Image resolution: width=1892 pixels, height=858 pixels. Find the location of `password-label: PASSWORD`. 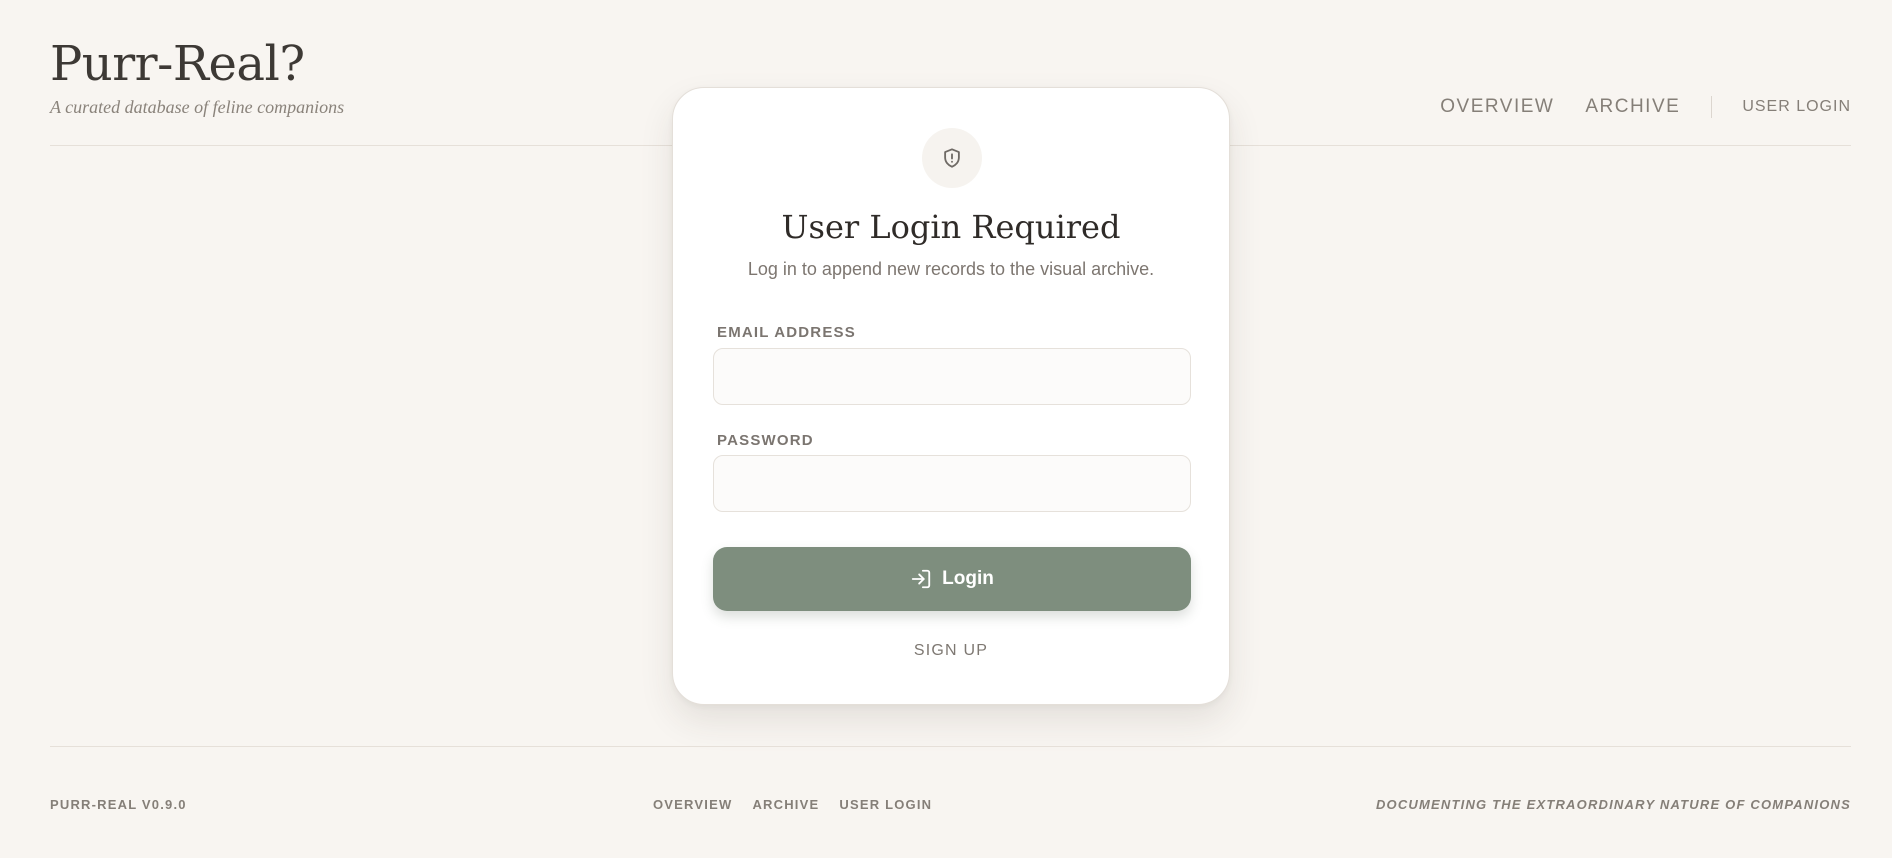

password-label: PASSWORD is located at coordinates (765, 440).